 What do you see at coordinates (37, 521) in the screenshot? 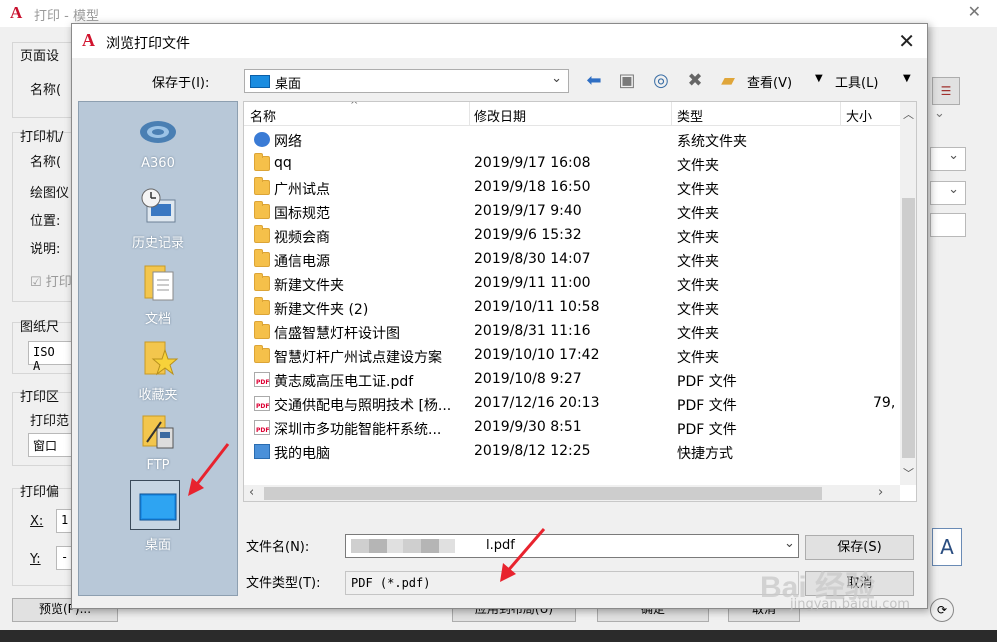
I see `offset-x-label: X:` at bounding box center [37, 521].